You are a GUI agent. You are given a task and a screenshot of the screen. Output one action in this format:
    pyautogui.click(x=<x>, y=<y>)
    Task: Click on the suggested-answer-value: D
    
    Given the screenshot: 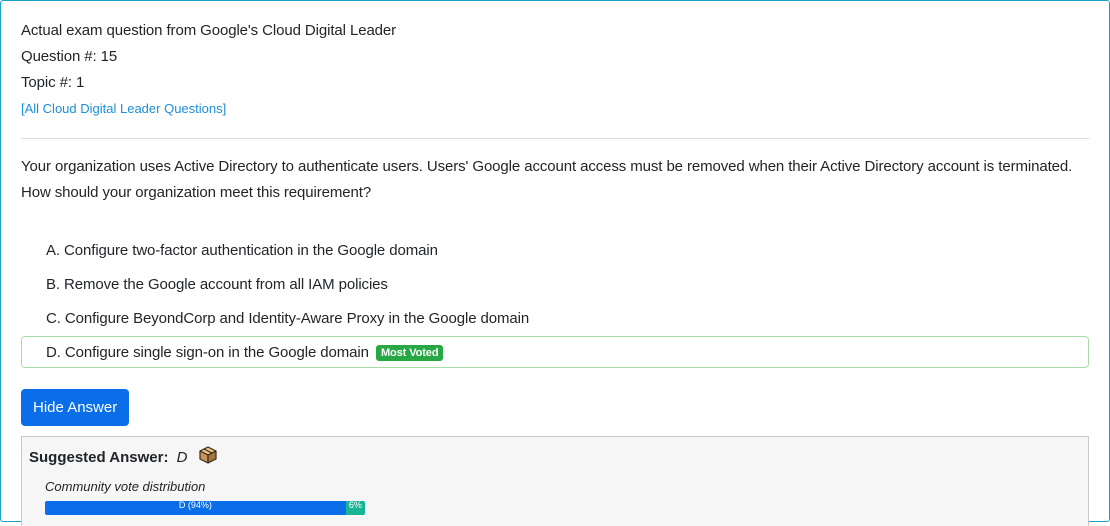 What is the action you would take?
    pyautogui.click(x=182, y=457)
    